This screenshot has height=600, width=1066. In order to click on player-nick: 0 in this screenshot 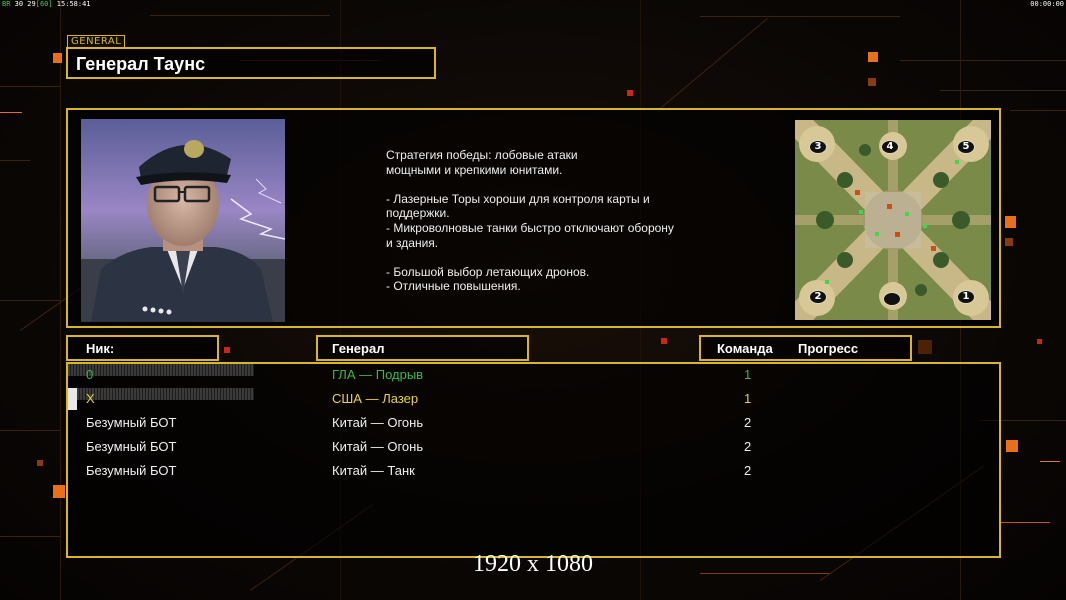, I will do `click(90, 374)`.